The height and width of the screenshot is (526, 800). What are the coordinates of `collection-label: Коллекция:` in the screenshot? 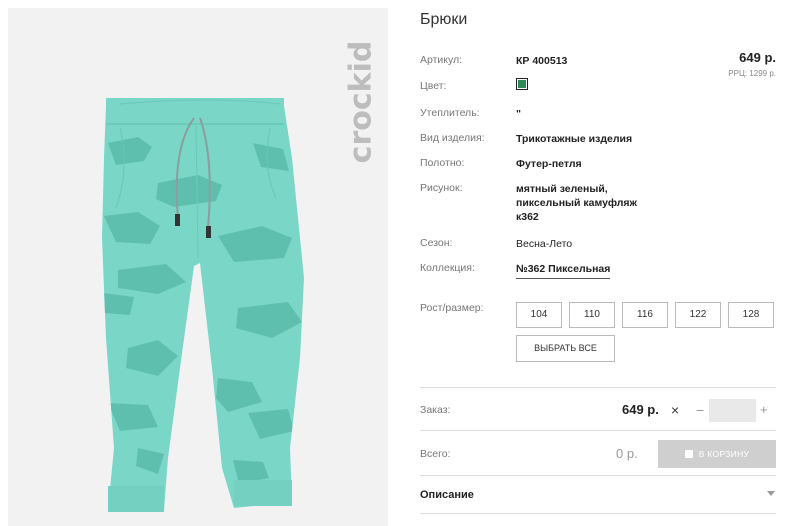 It's located at (447, 268).